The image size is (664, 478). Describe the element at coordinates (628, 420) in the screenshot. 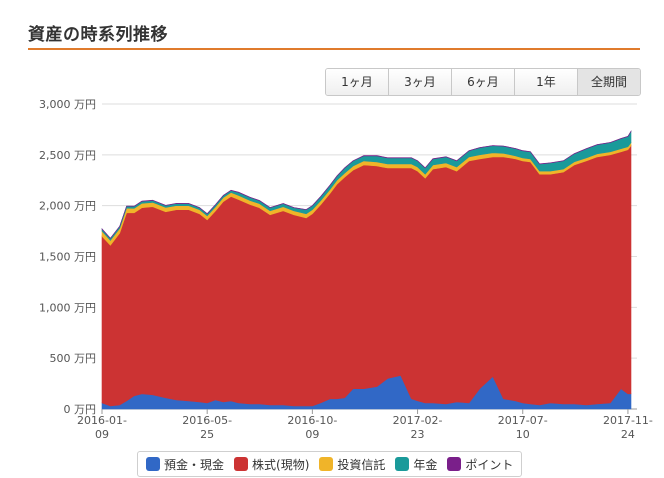

I see `x-tick-label-date: 2017-11-` at that location.